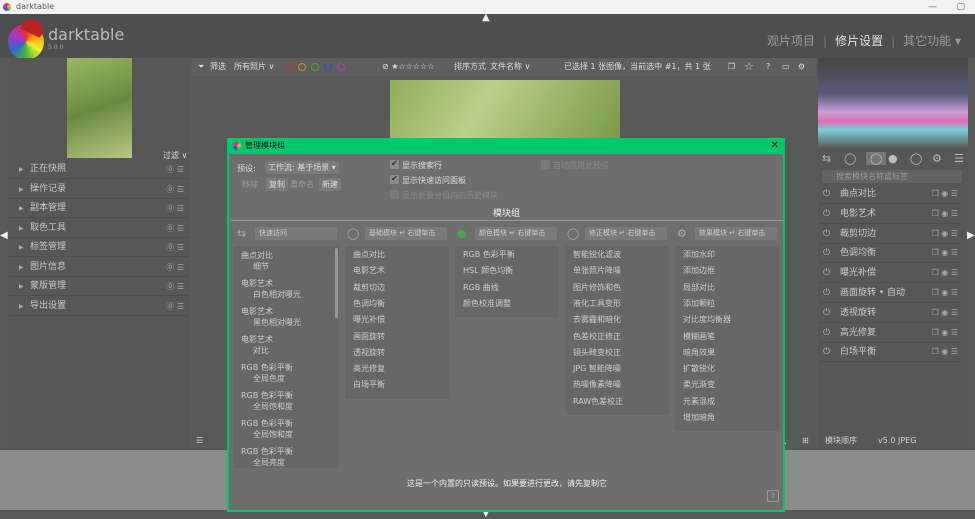  Describe the element at coordinates (369, 368) in the screenshot. I see `group-module-item: 高光修复` at that location.